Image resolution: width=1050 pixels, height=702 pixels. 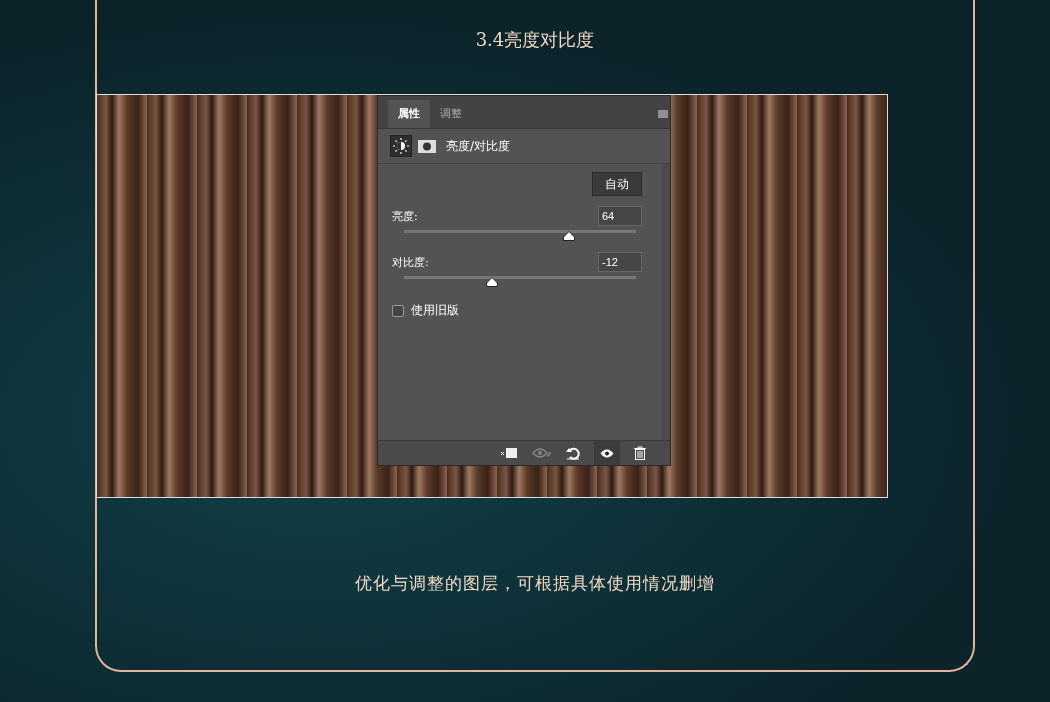 I want to click on adjustment-title: 亮度/对比度, so click(x=478, y=146).